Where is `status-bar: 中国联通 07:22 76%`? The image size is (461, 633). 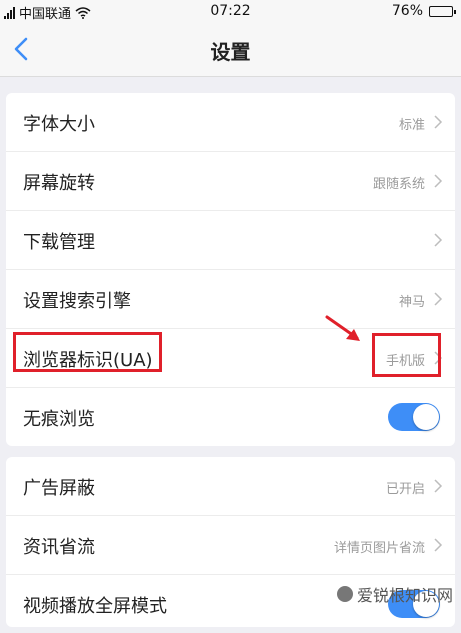 status-bar: 中国联通 07:22 76% is located at coordinates (230, 12).